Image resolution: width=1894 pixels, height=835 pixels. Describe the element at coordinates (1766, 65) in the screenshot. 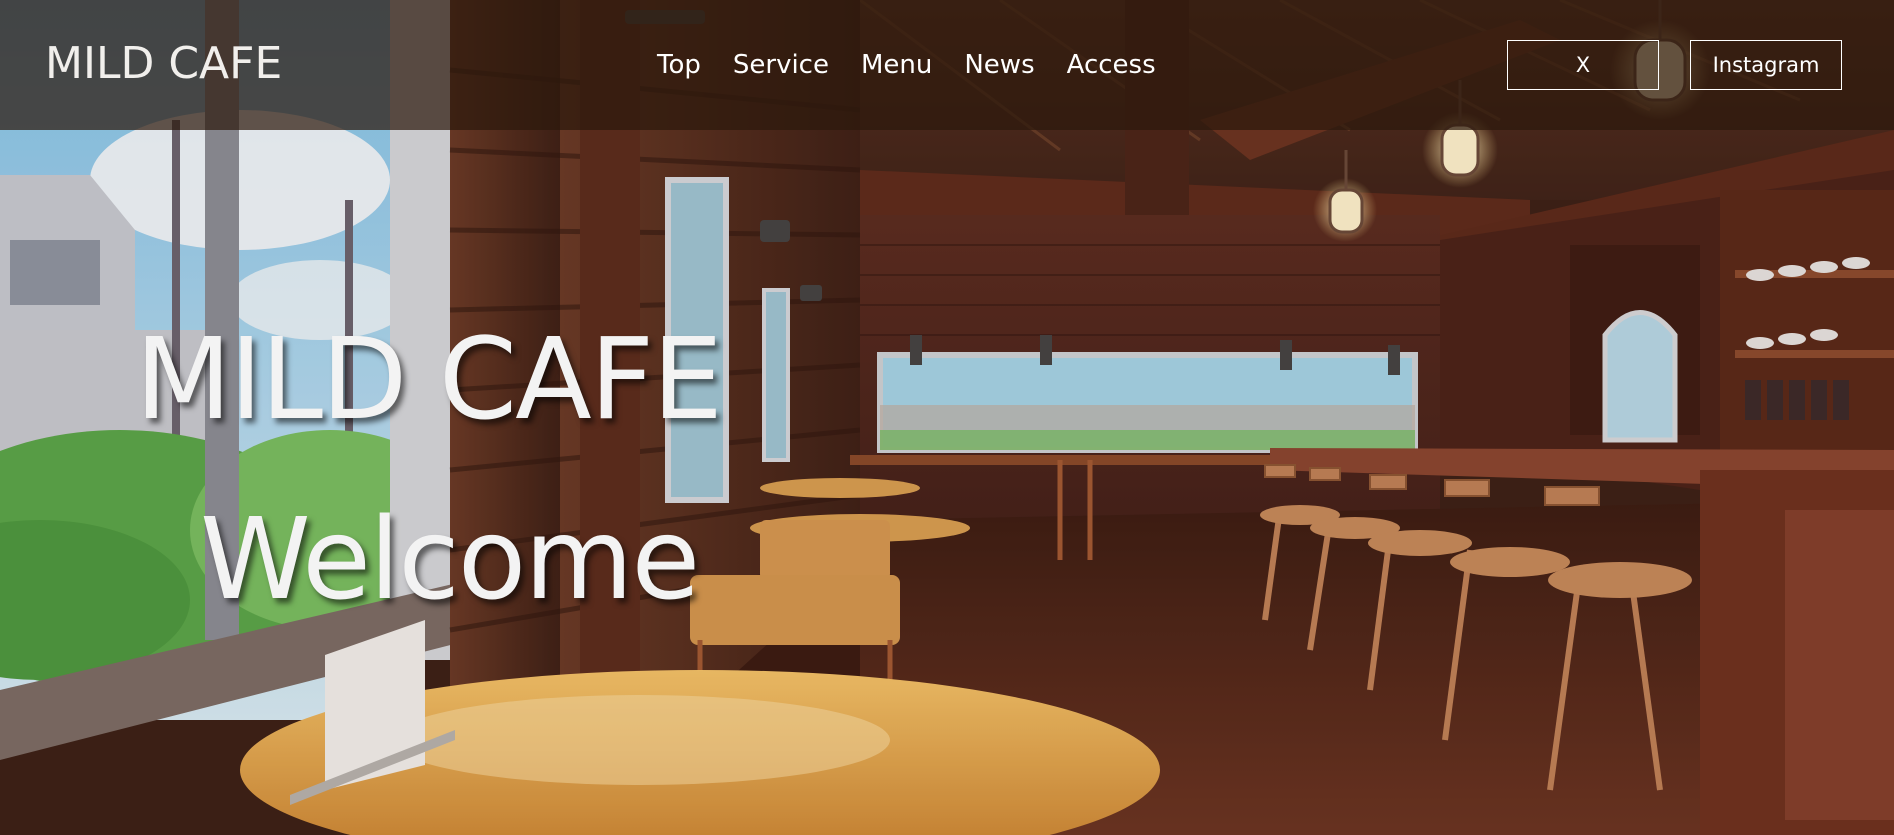

I see `instagram-link-button: Instagram` at that location.